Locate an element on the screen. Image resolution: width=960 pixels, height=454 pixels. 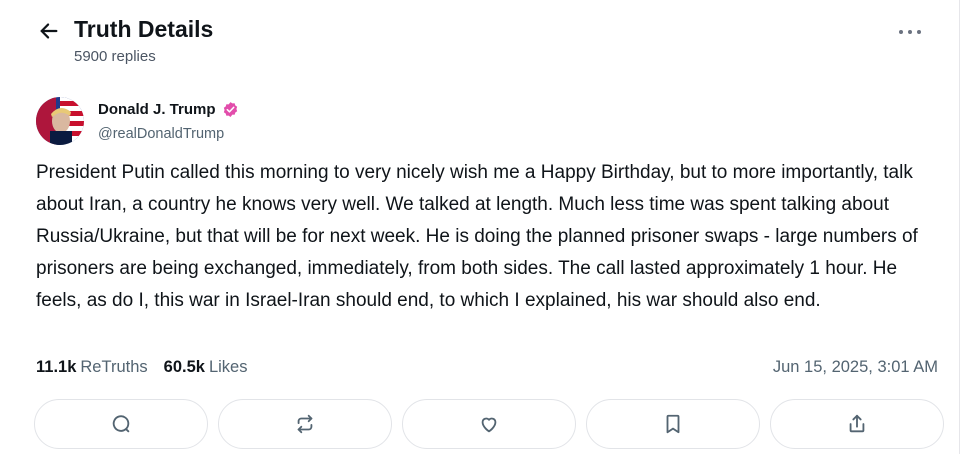
author-handle: @realDonaldTrump is located at coordinates (161, 134).